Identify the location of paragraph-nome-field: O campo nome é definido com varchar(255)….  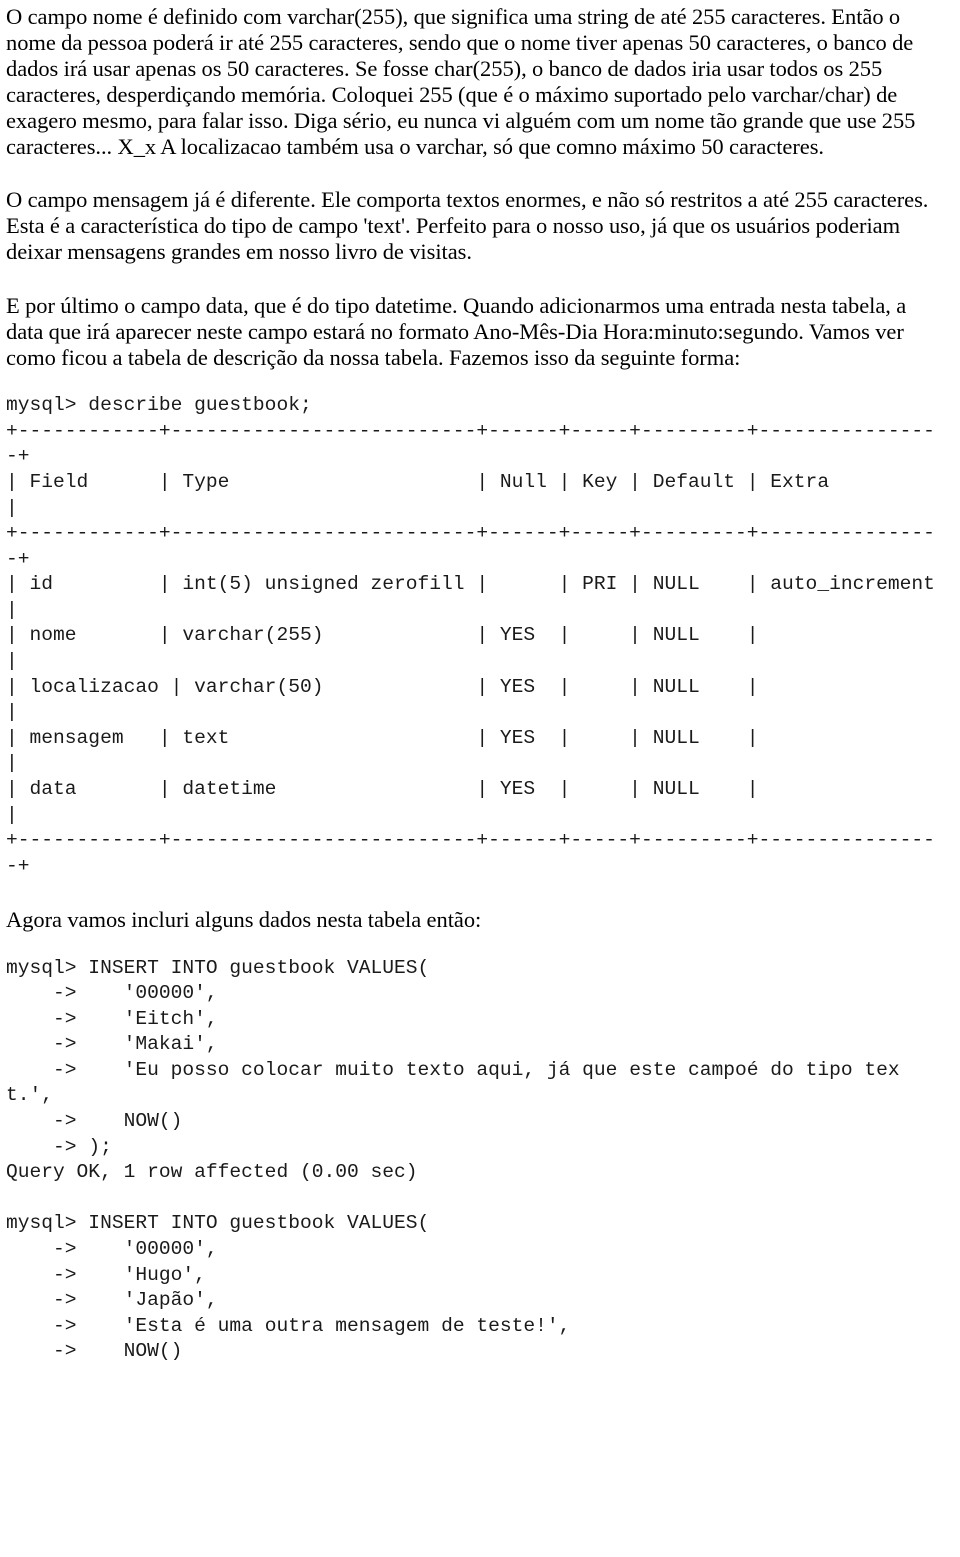
(463, 82).